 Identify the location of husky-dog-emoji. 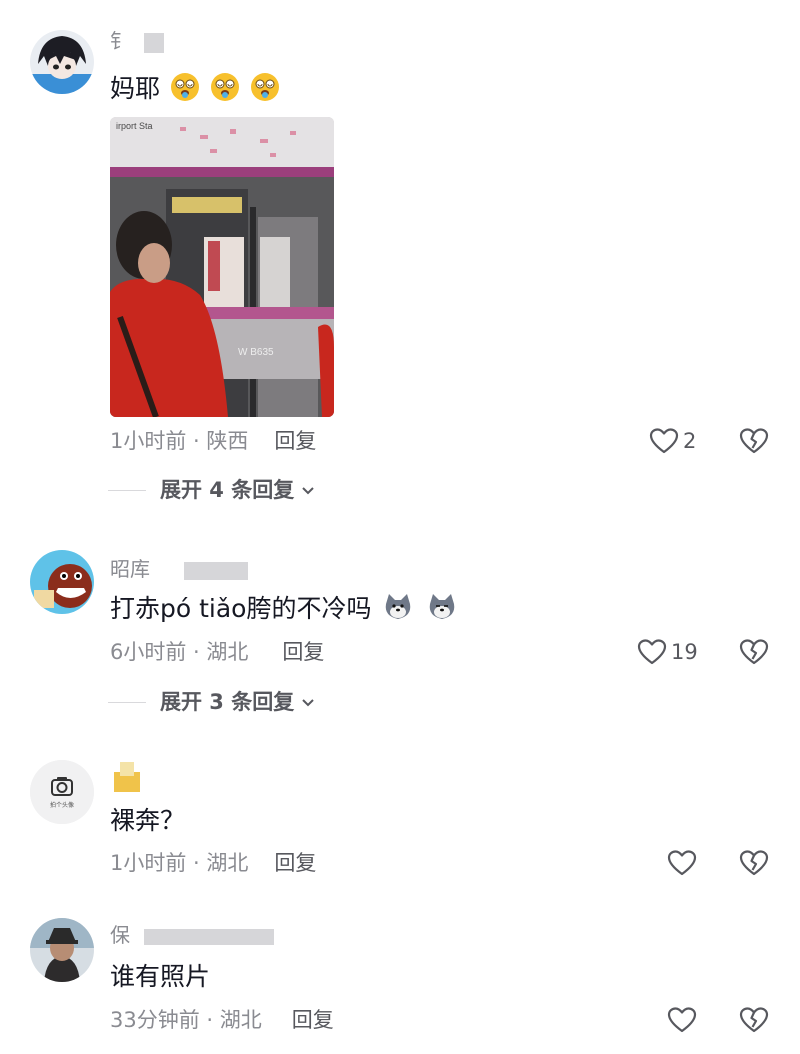
(419, 608).